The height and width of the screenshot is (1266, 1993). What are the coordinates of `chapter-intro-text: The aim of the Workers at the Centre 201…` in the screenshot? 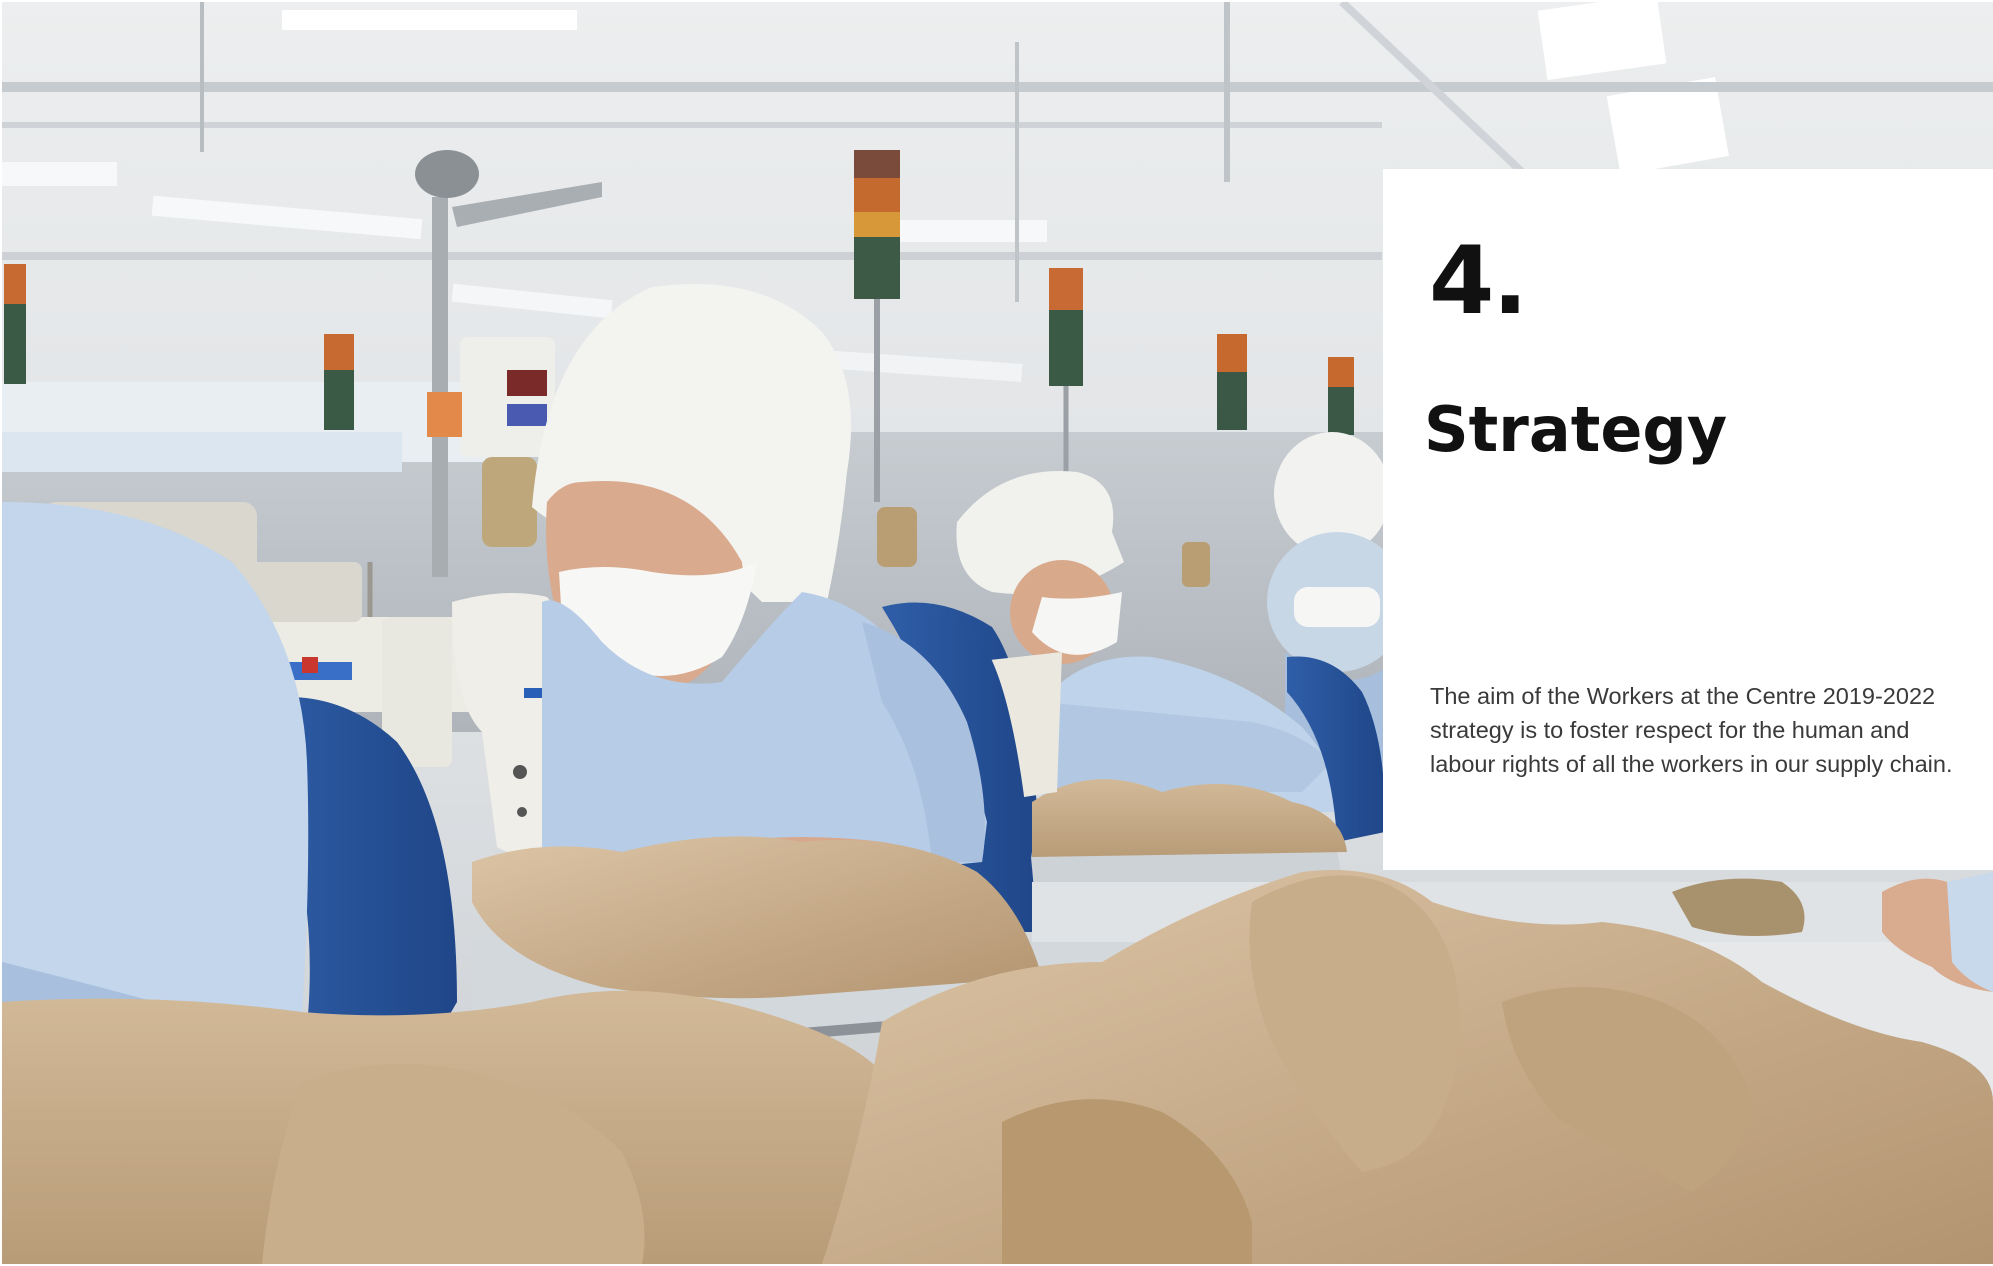 It's located at (1691, 730).